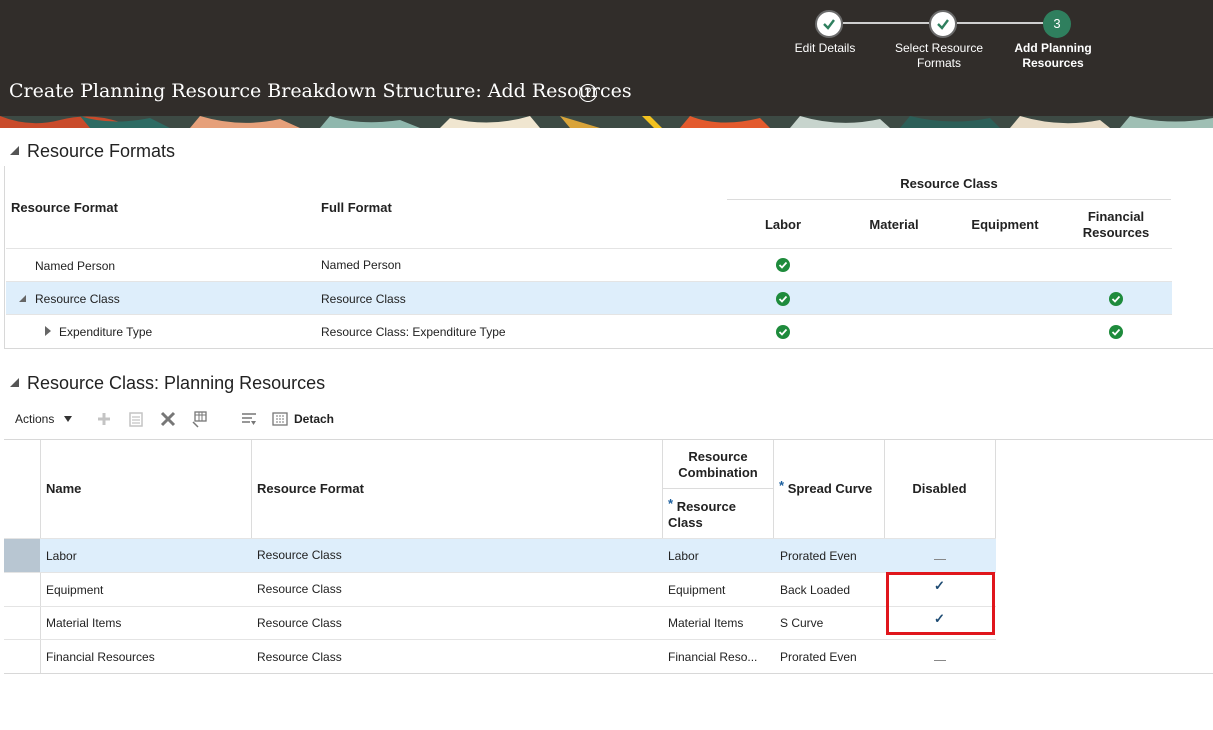 This screenshot has height=730, width=1213. What do you see at coordinates (136, 419) in the screenshot?
I see `edit-icon` at bounding box center [136, 419].